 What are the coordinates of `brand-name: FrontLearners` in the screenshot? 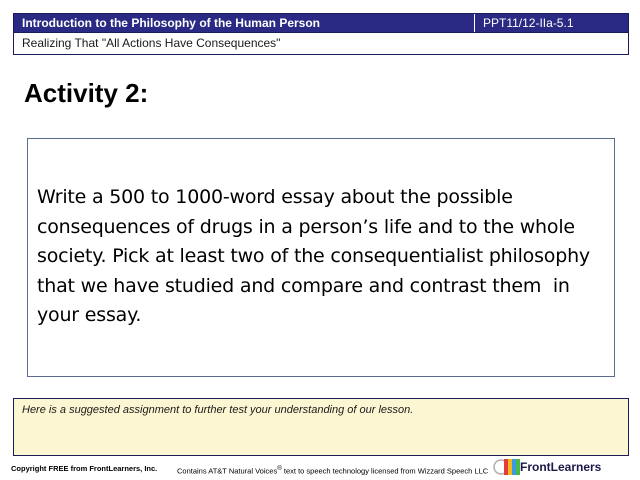 It's located at (561, 467).